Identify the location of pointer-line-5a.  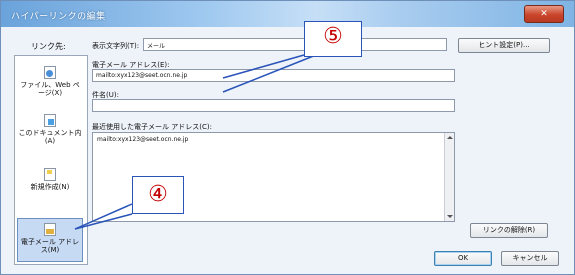
(263, 66).